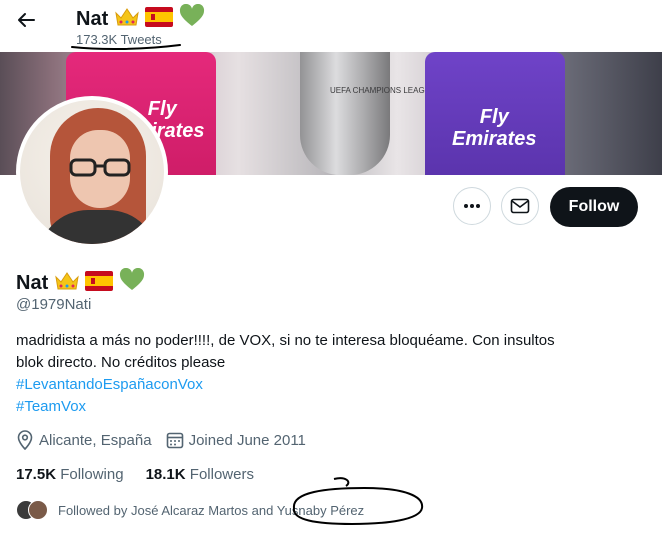  I want to click on profile-handle: @1979Nati, so click(54, 304).